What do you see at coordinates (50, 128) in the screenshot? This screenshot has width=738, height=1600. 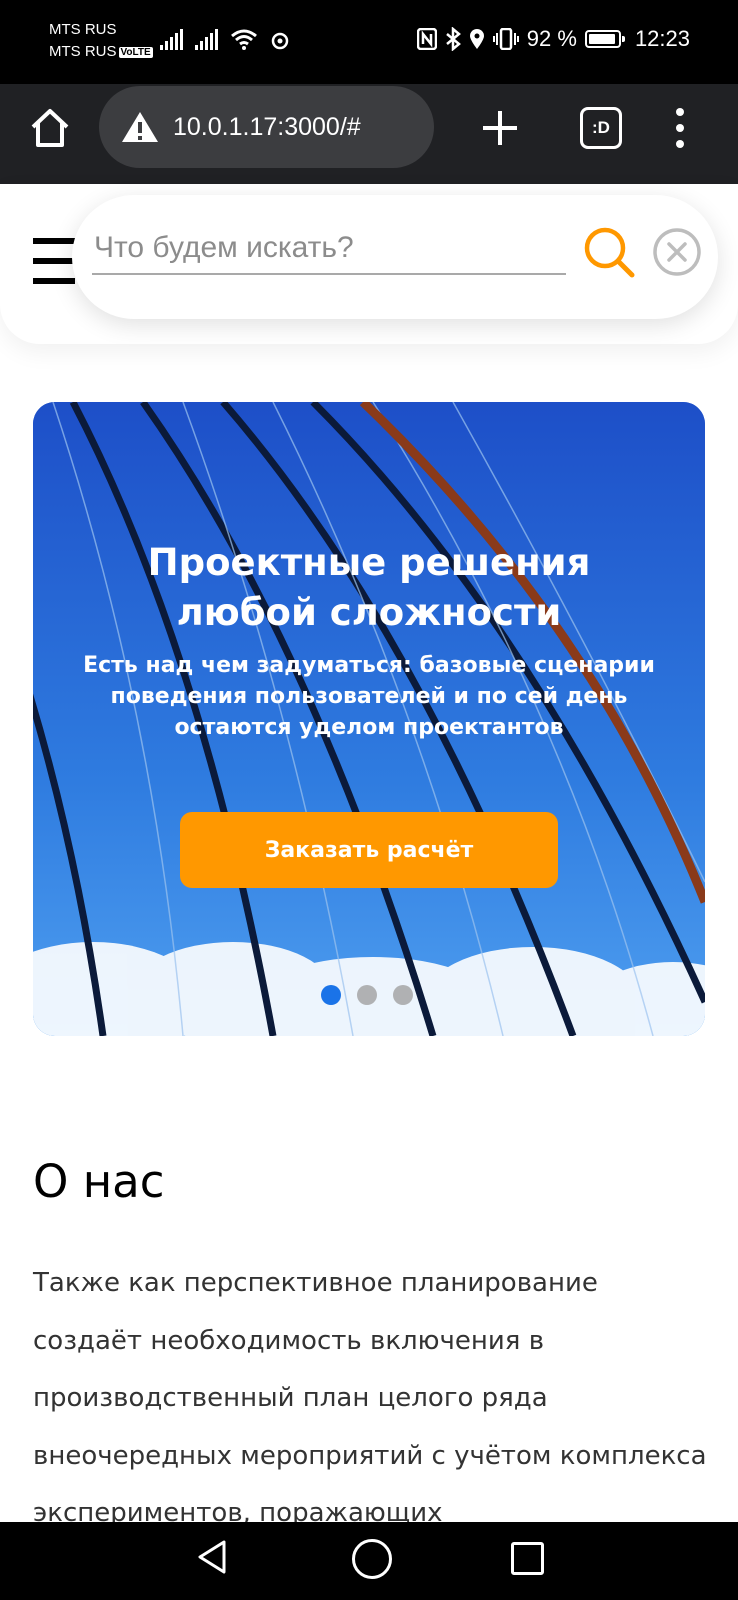 I see `home-icon` at bounding box center [50, 128].